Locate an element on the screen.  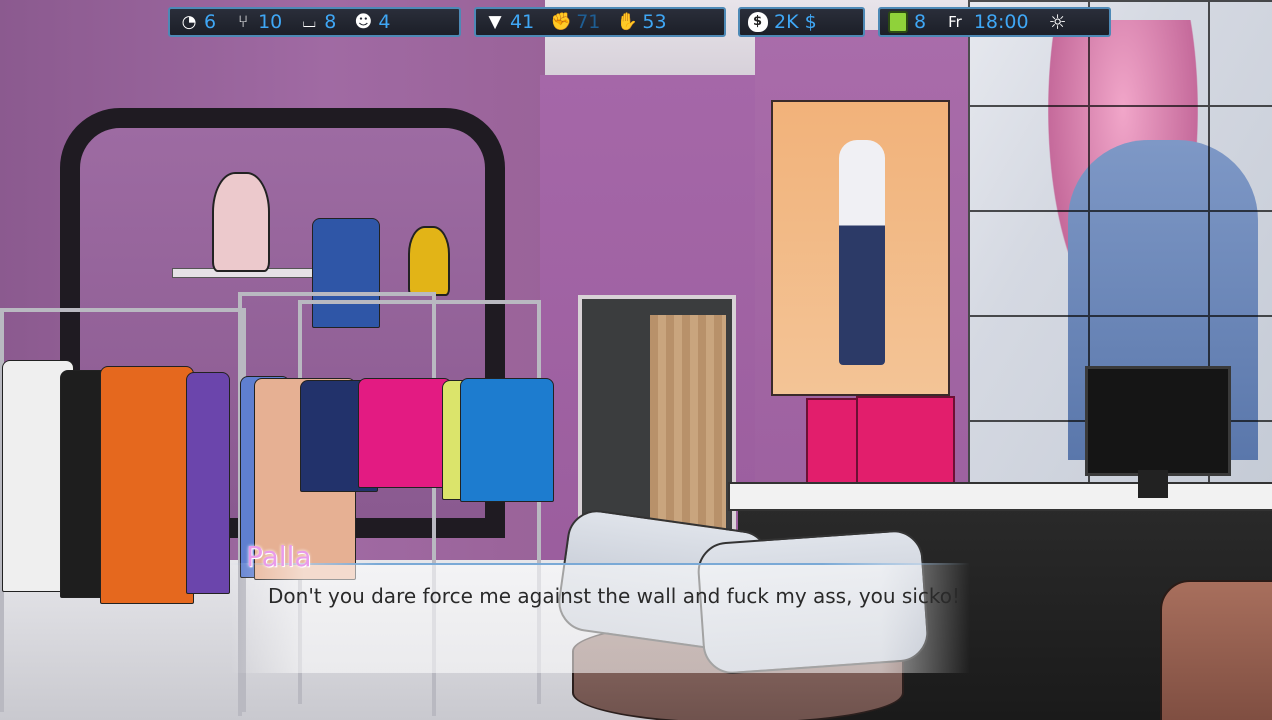
energy-gauge-icon: ◔ is located at coordinates (189, 21).